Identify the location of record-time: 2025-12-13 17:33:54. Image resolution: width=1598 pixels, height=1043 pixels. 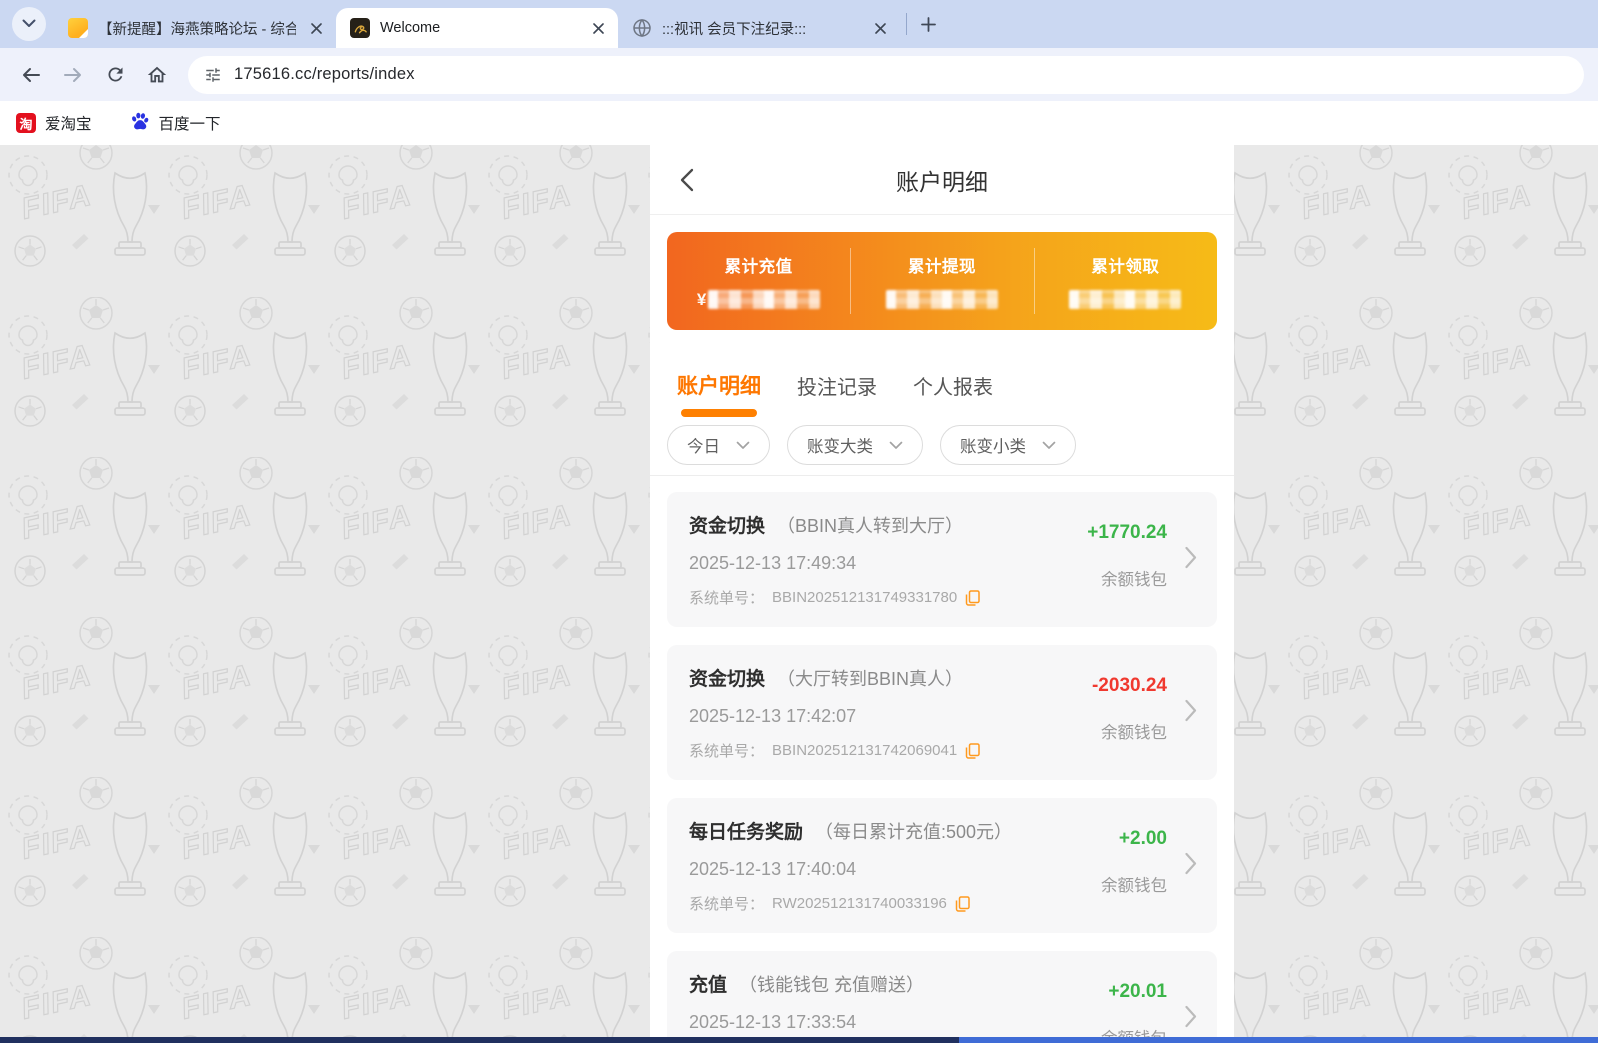
(773, 1022).